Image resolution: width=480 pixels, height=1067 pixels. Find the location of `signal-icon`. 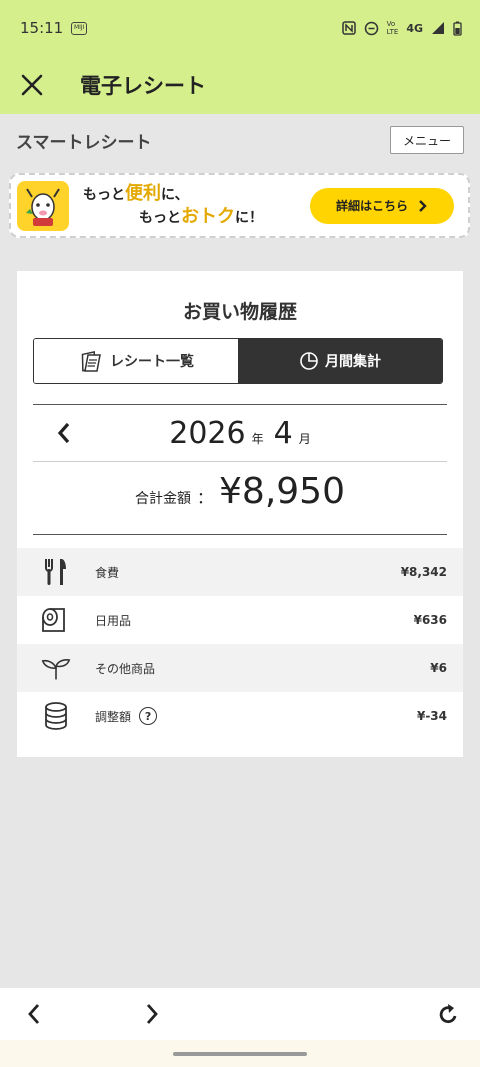

signal-icon is located at coordinates (438, 28).